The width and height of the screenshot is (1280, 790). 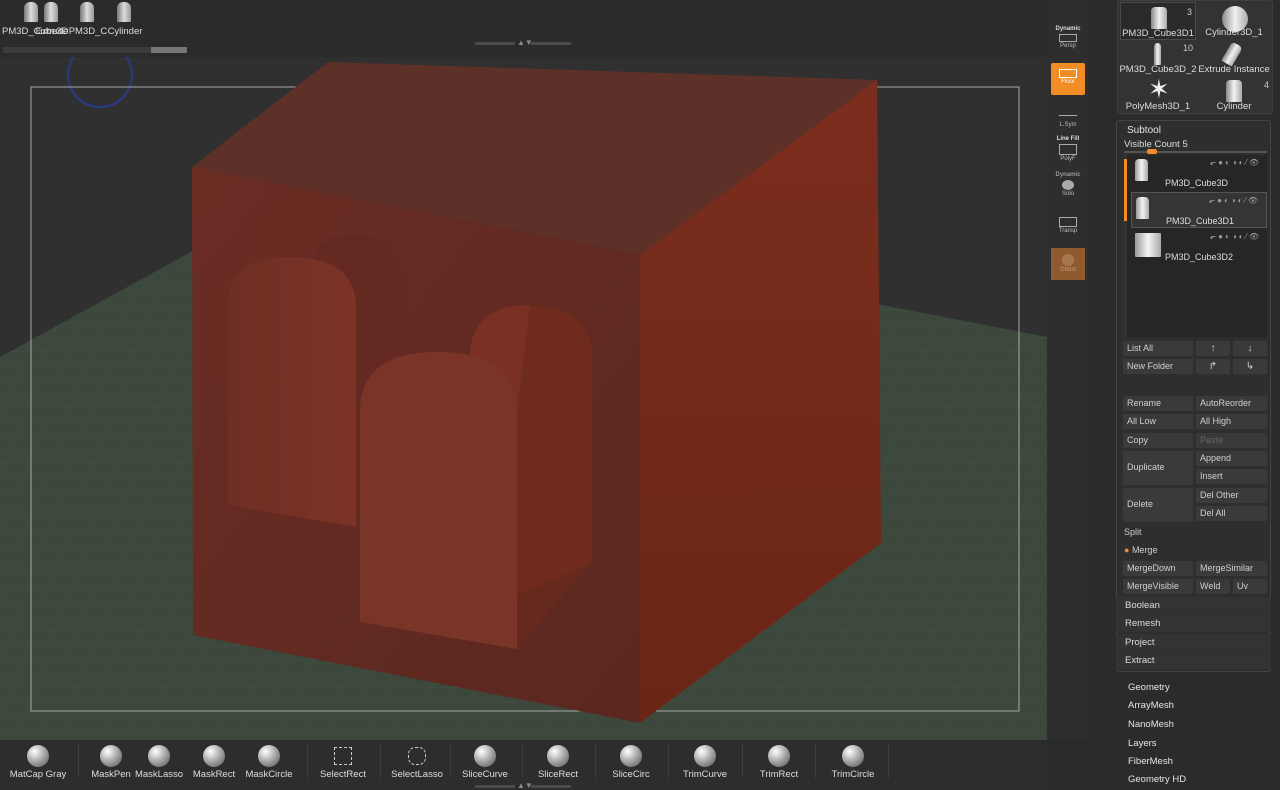 I want to click on tool-strip-scrollbar, so click(x=95, y=50).